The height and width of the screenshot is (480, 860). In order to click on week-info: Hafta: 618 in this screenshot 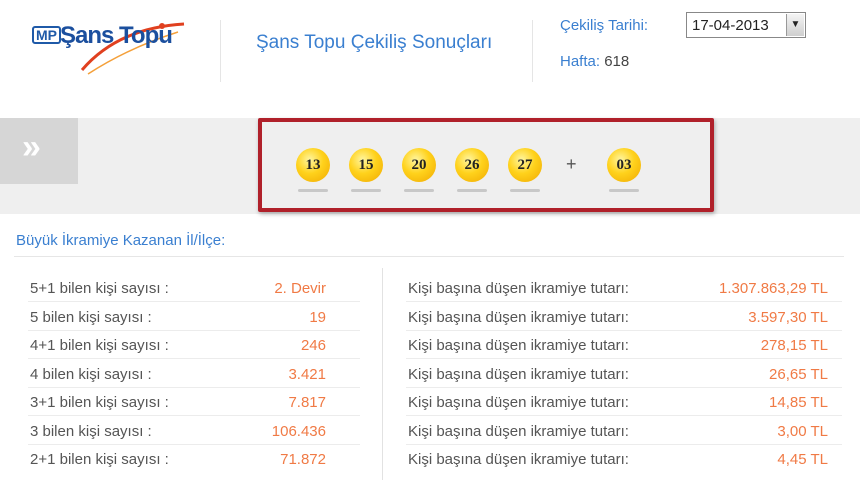, I will do `click(594, 61)`.